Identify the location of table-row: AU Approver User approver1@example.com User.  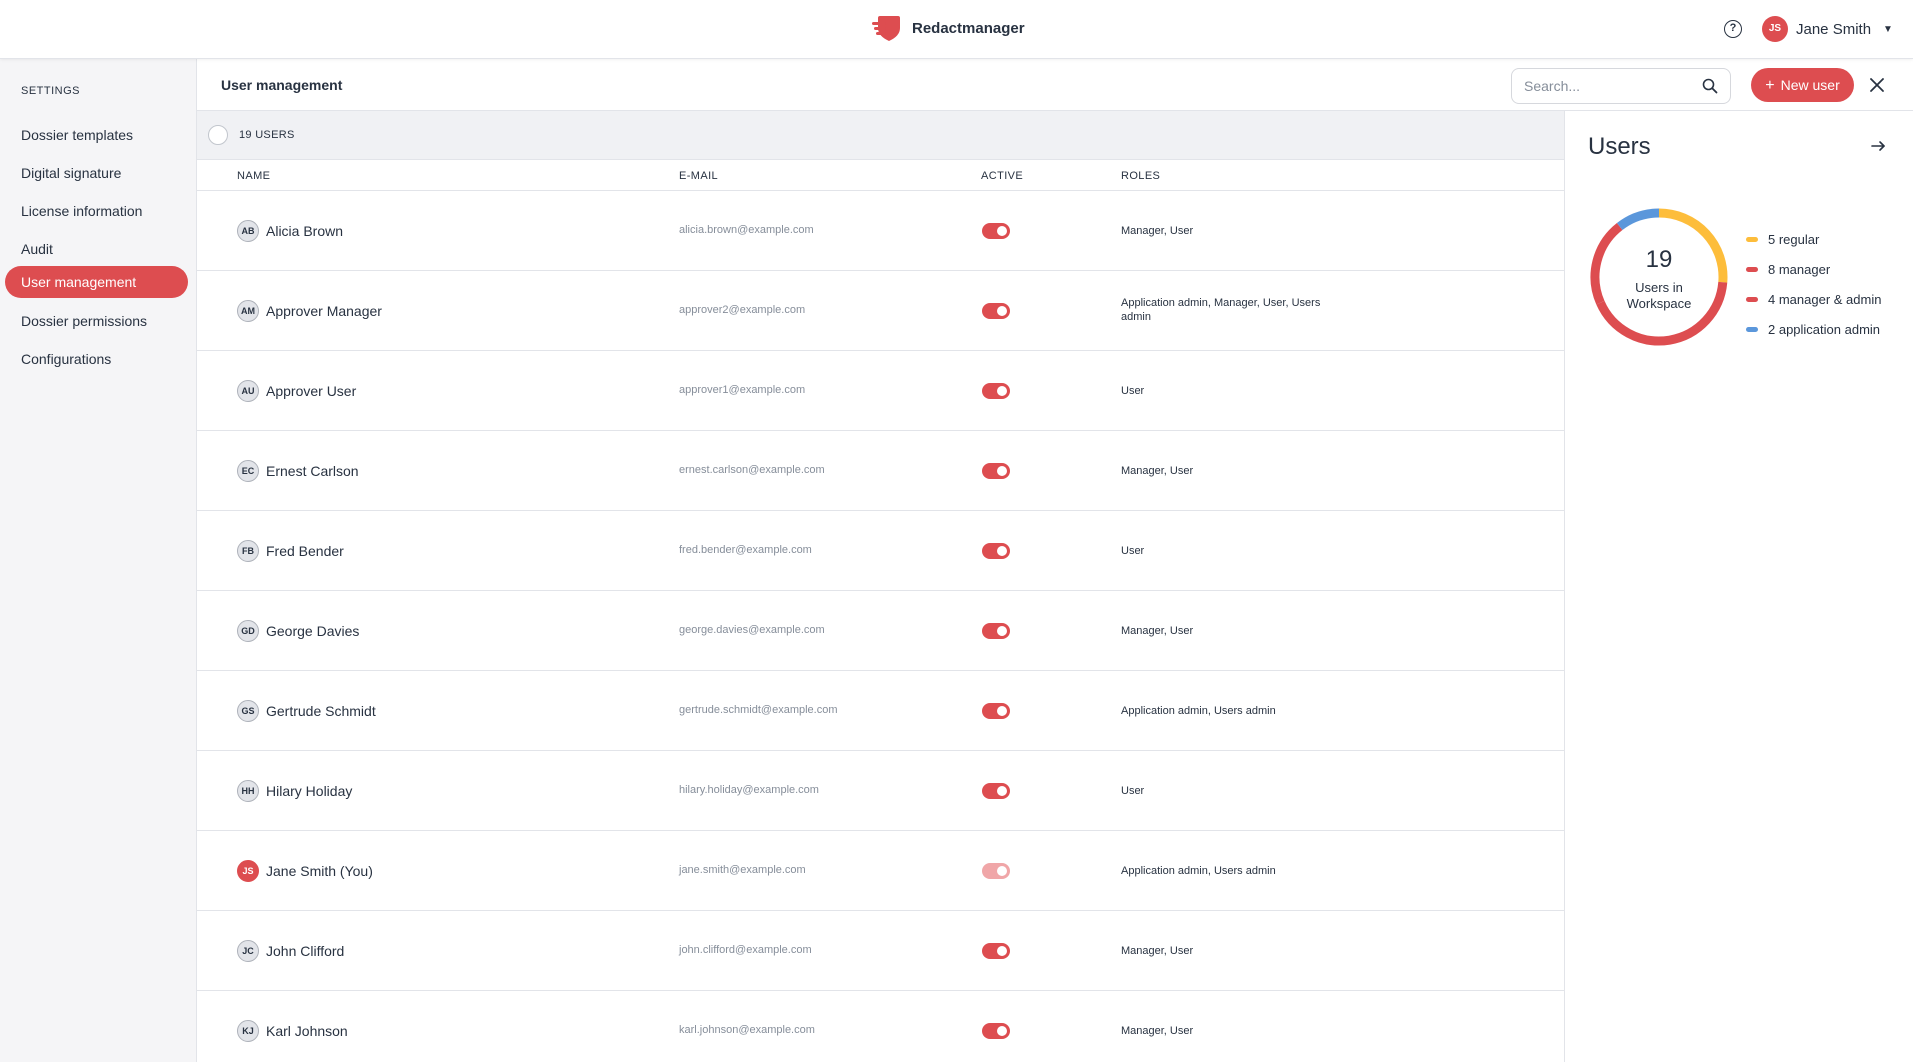
(880, 391).